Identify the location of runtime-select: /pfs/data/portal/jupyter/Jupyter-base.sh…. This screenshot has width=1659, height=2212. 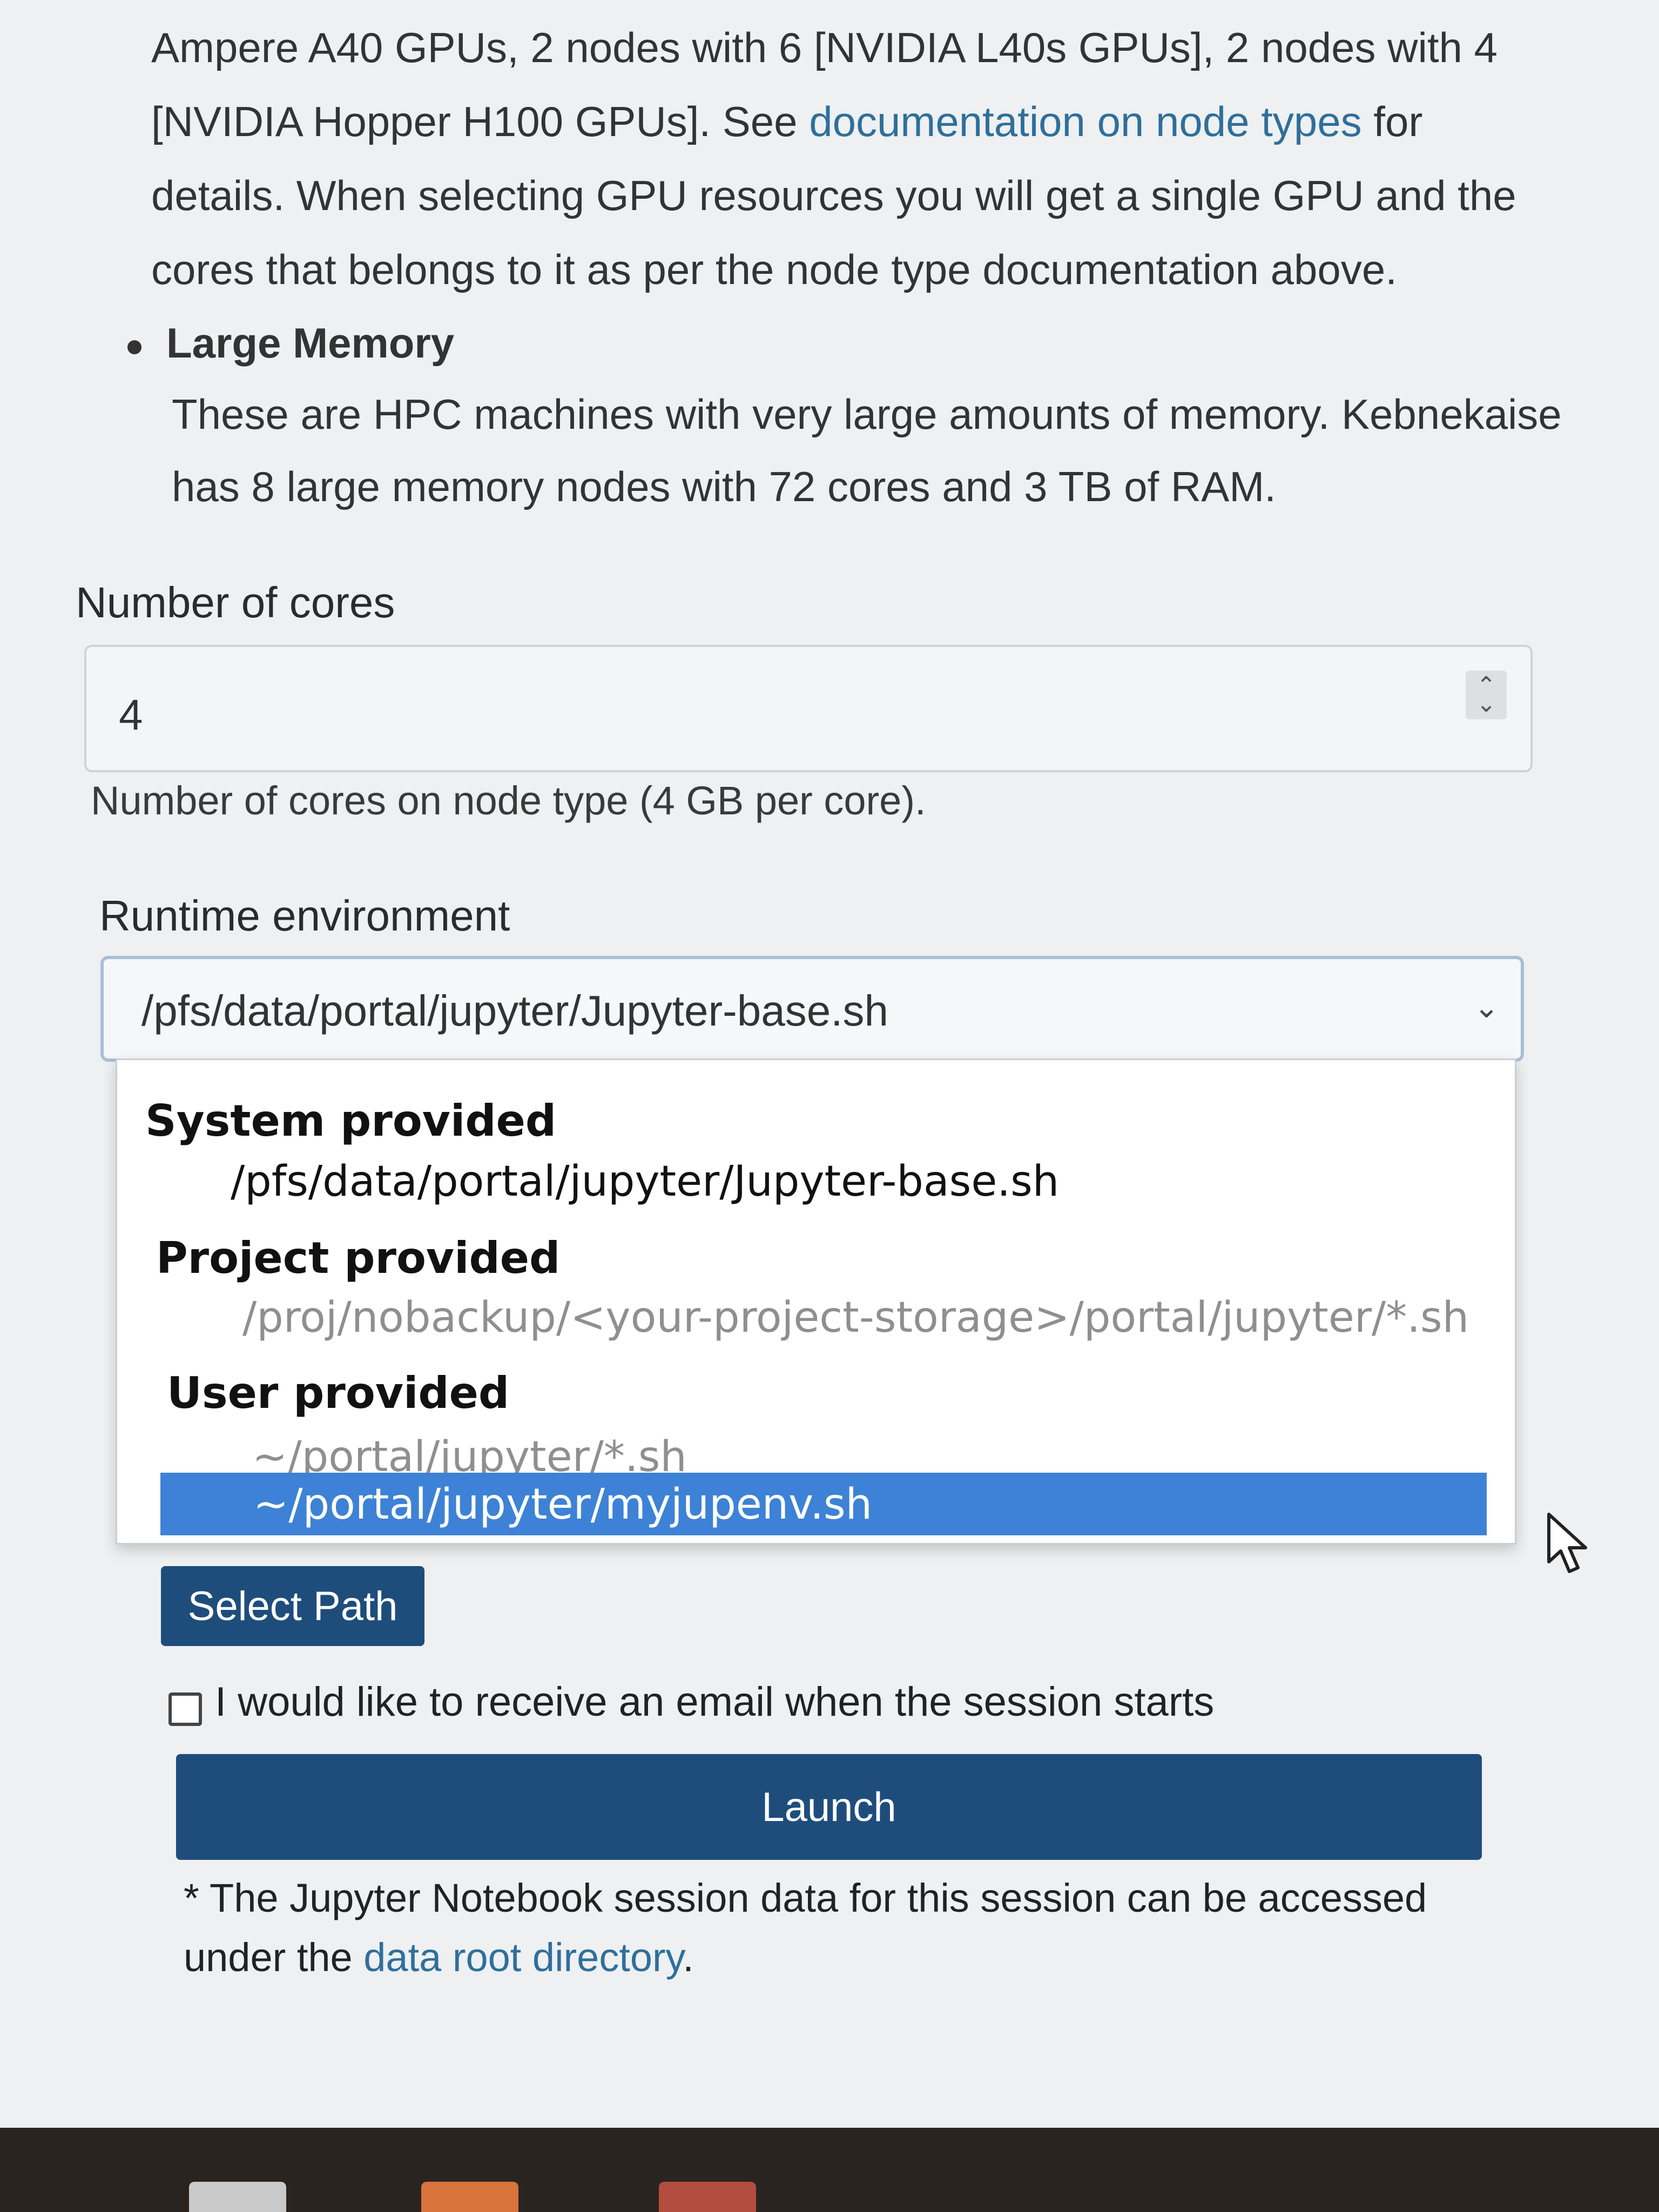
(812, 1009).